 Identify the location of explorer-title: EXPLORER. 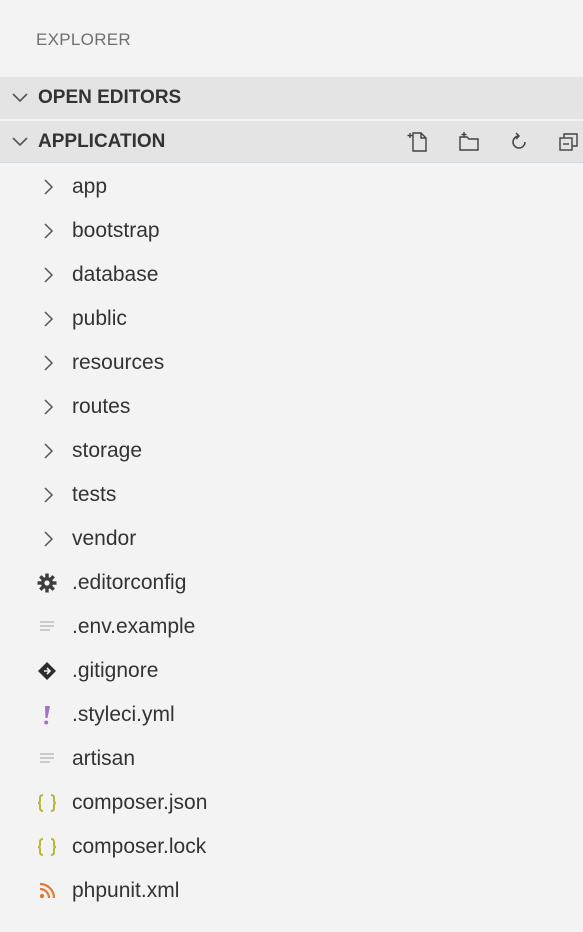
(83, 39).